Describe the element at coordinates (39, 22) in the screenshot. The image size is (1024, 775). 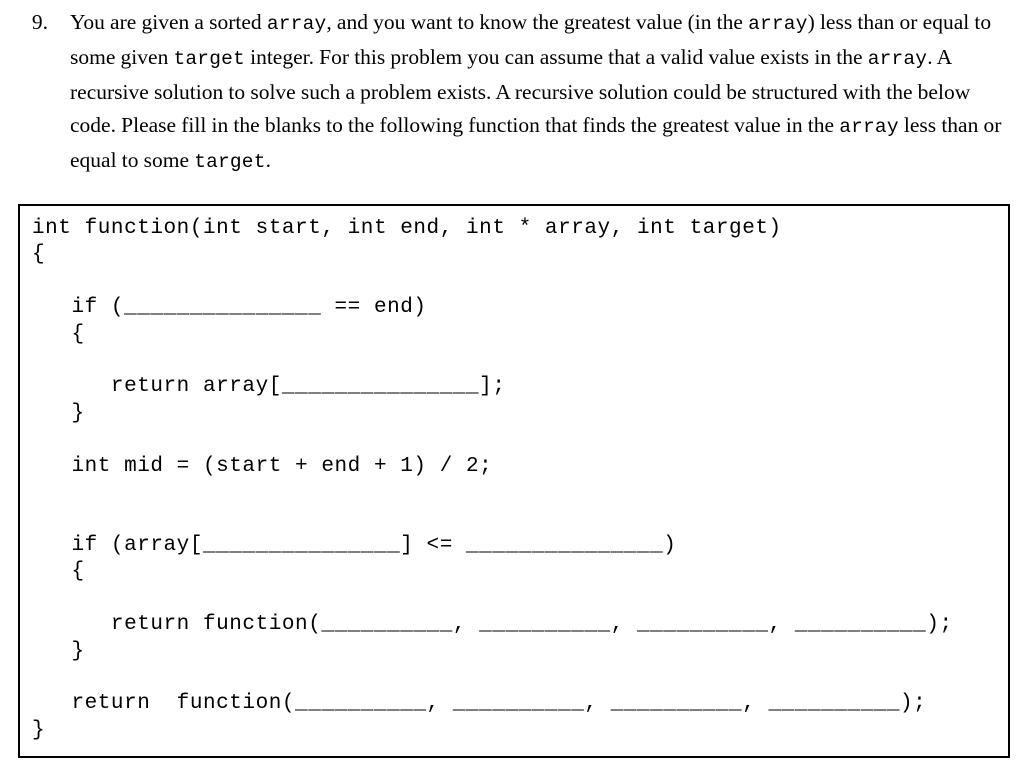
I see `question-number: 9.` at that location.